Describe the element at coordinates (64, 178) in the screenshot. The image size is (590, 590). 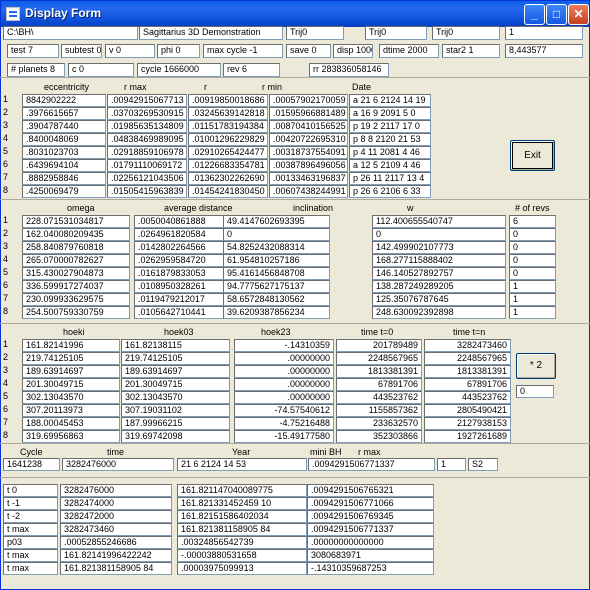
I see `orbit-cell: .8882958846` at that location.